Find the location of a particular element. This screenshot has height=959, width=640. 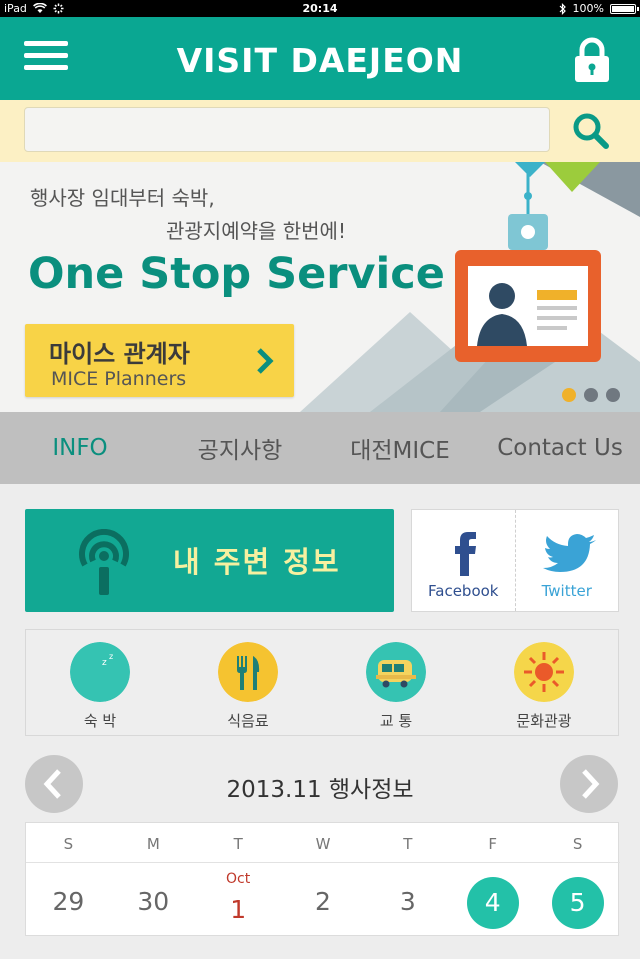

calendar-title: 2013.11 행사정보 is located at coordinates (320, 790).